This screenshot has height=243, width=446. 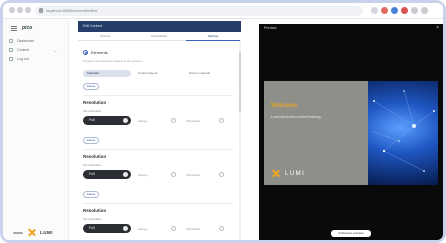 I want to click on sidebar-item-logout: Log out, so click(x=37, y=59).